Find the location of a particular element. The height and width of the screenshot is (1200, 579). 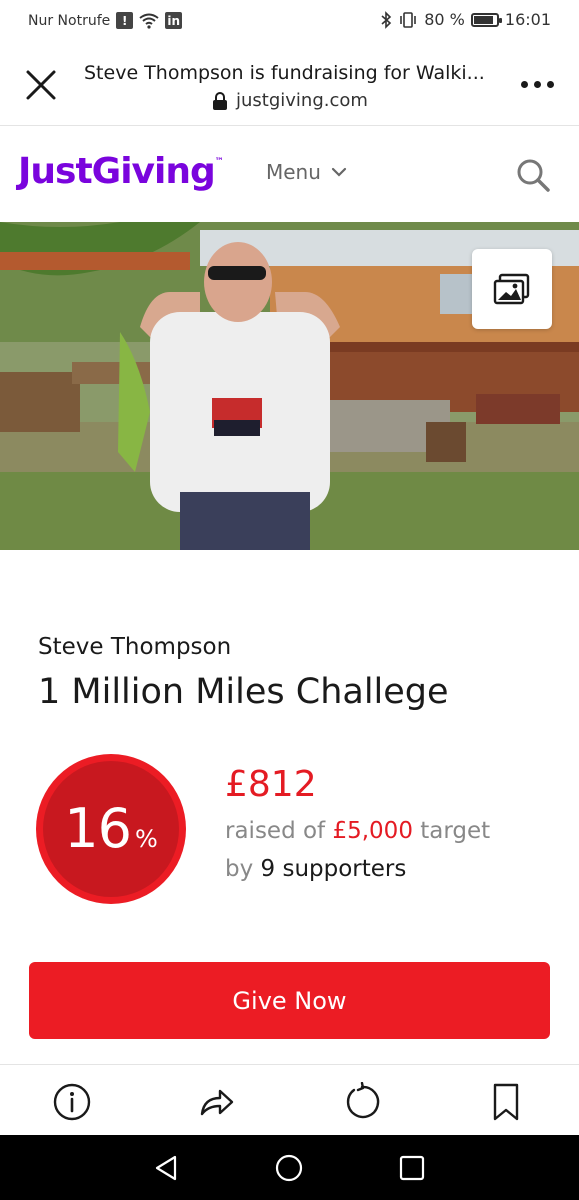

campaign-title: 1 Million Miles Challege is located at coordinates (243, 692).